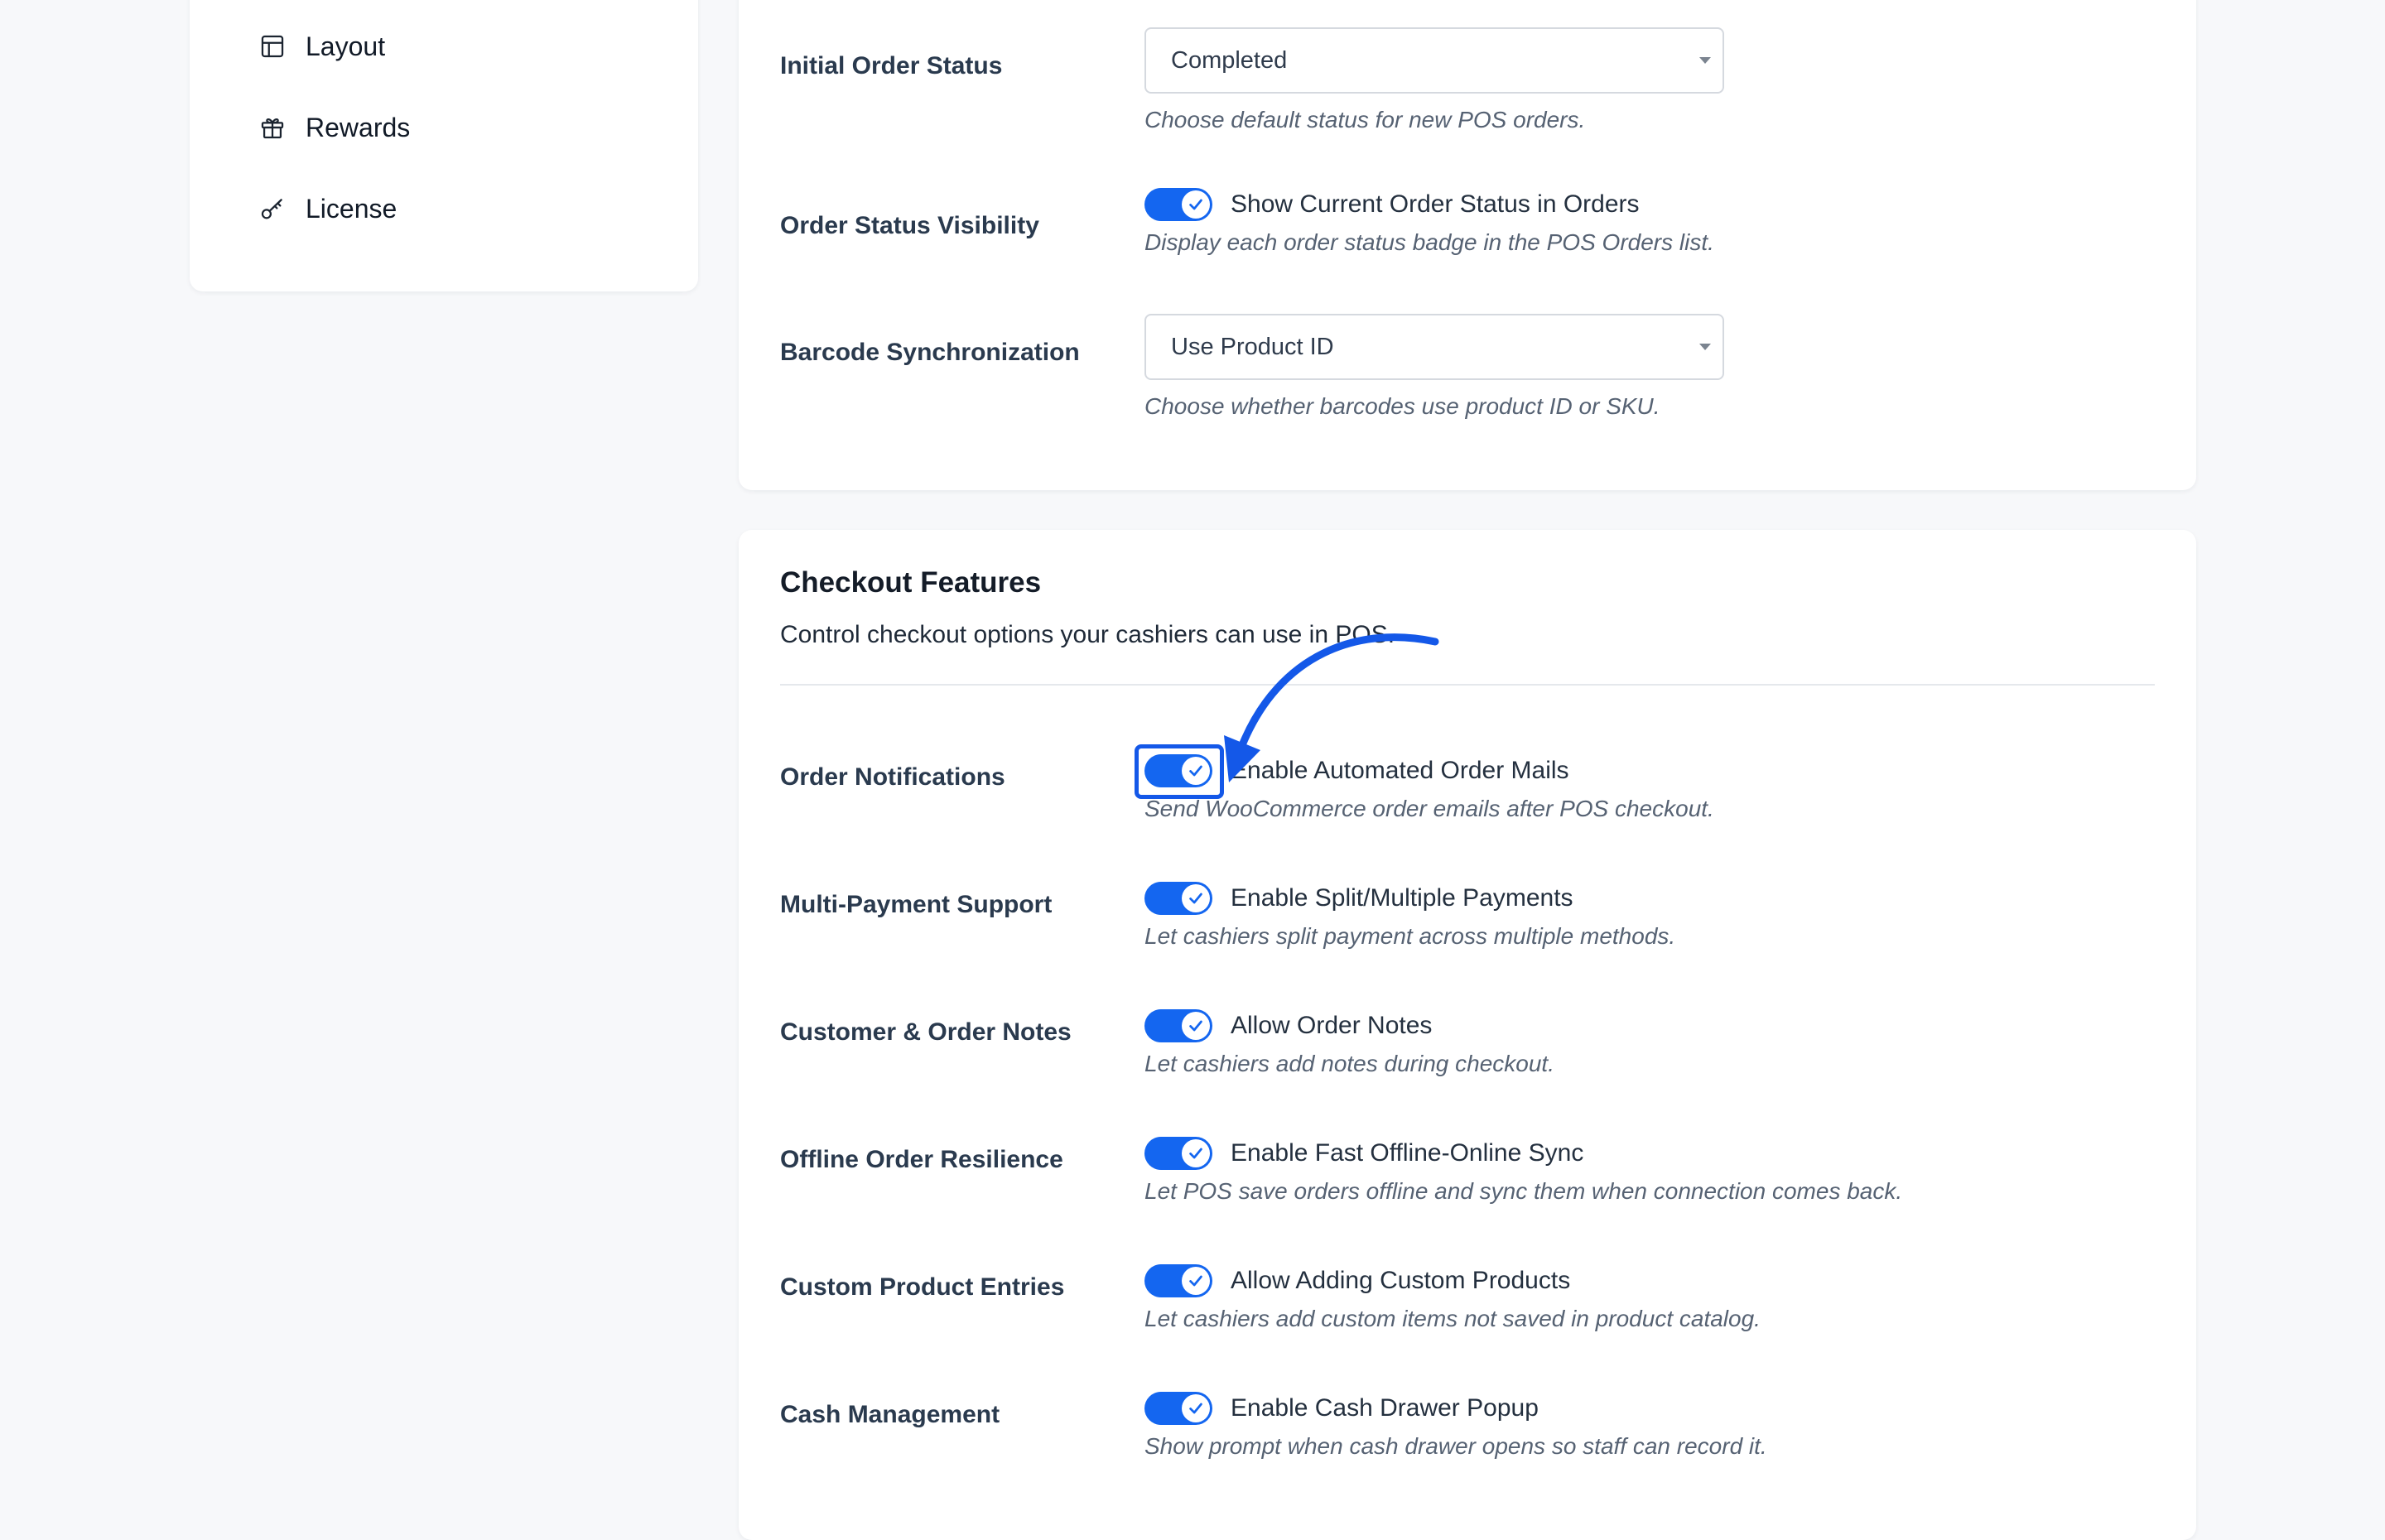 Image resolution: width=2385 pixels, height=1540 pixels. I want to click on offline-sync-toggle, so click(1178, 1154).